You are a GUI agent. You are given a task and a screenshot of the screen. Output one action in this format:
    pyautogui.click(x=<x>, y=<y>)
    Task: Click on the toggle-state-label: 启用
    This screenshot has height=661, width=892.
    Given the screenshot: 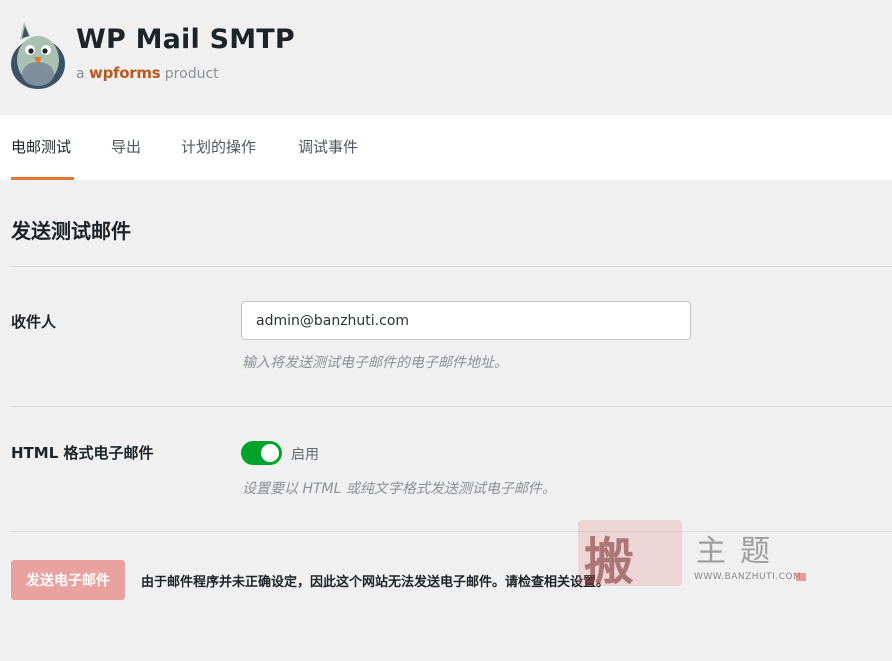 What is the action you would take?
    pyautogui.click(x=305, y=455)
    